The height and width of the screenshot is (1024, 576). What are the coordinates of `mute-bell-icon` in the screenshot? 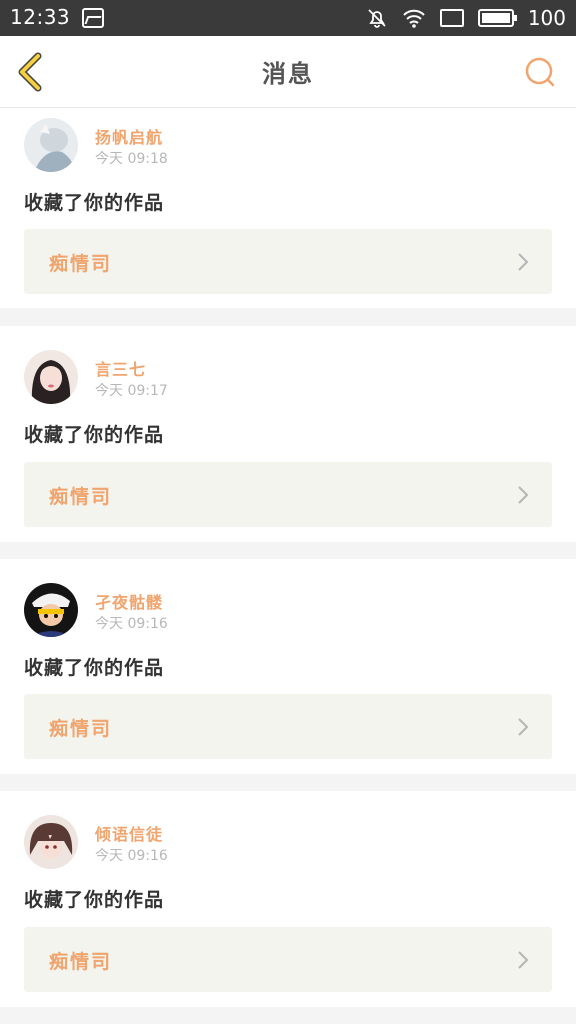 It's located at (377, 18).